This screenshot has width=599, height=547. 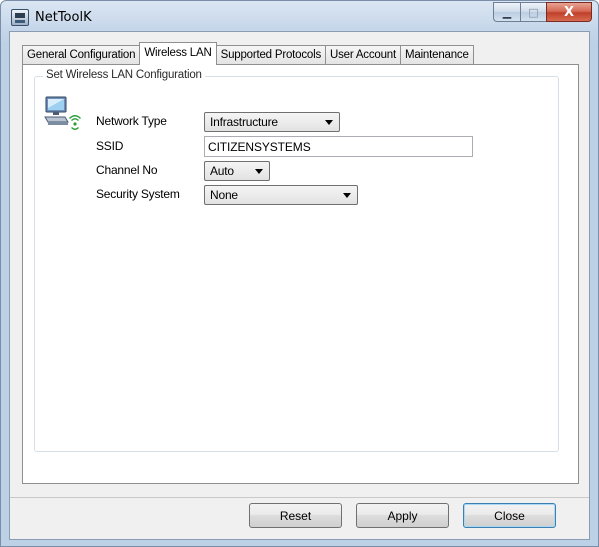 What do you see at coordinates (363, 55) in the screenshot?
I see `tab-user-account: User Account` at bounding box center [363, 55].